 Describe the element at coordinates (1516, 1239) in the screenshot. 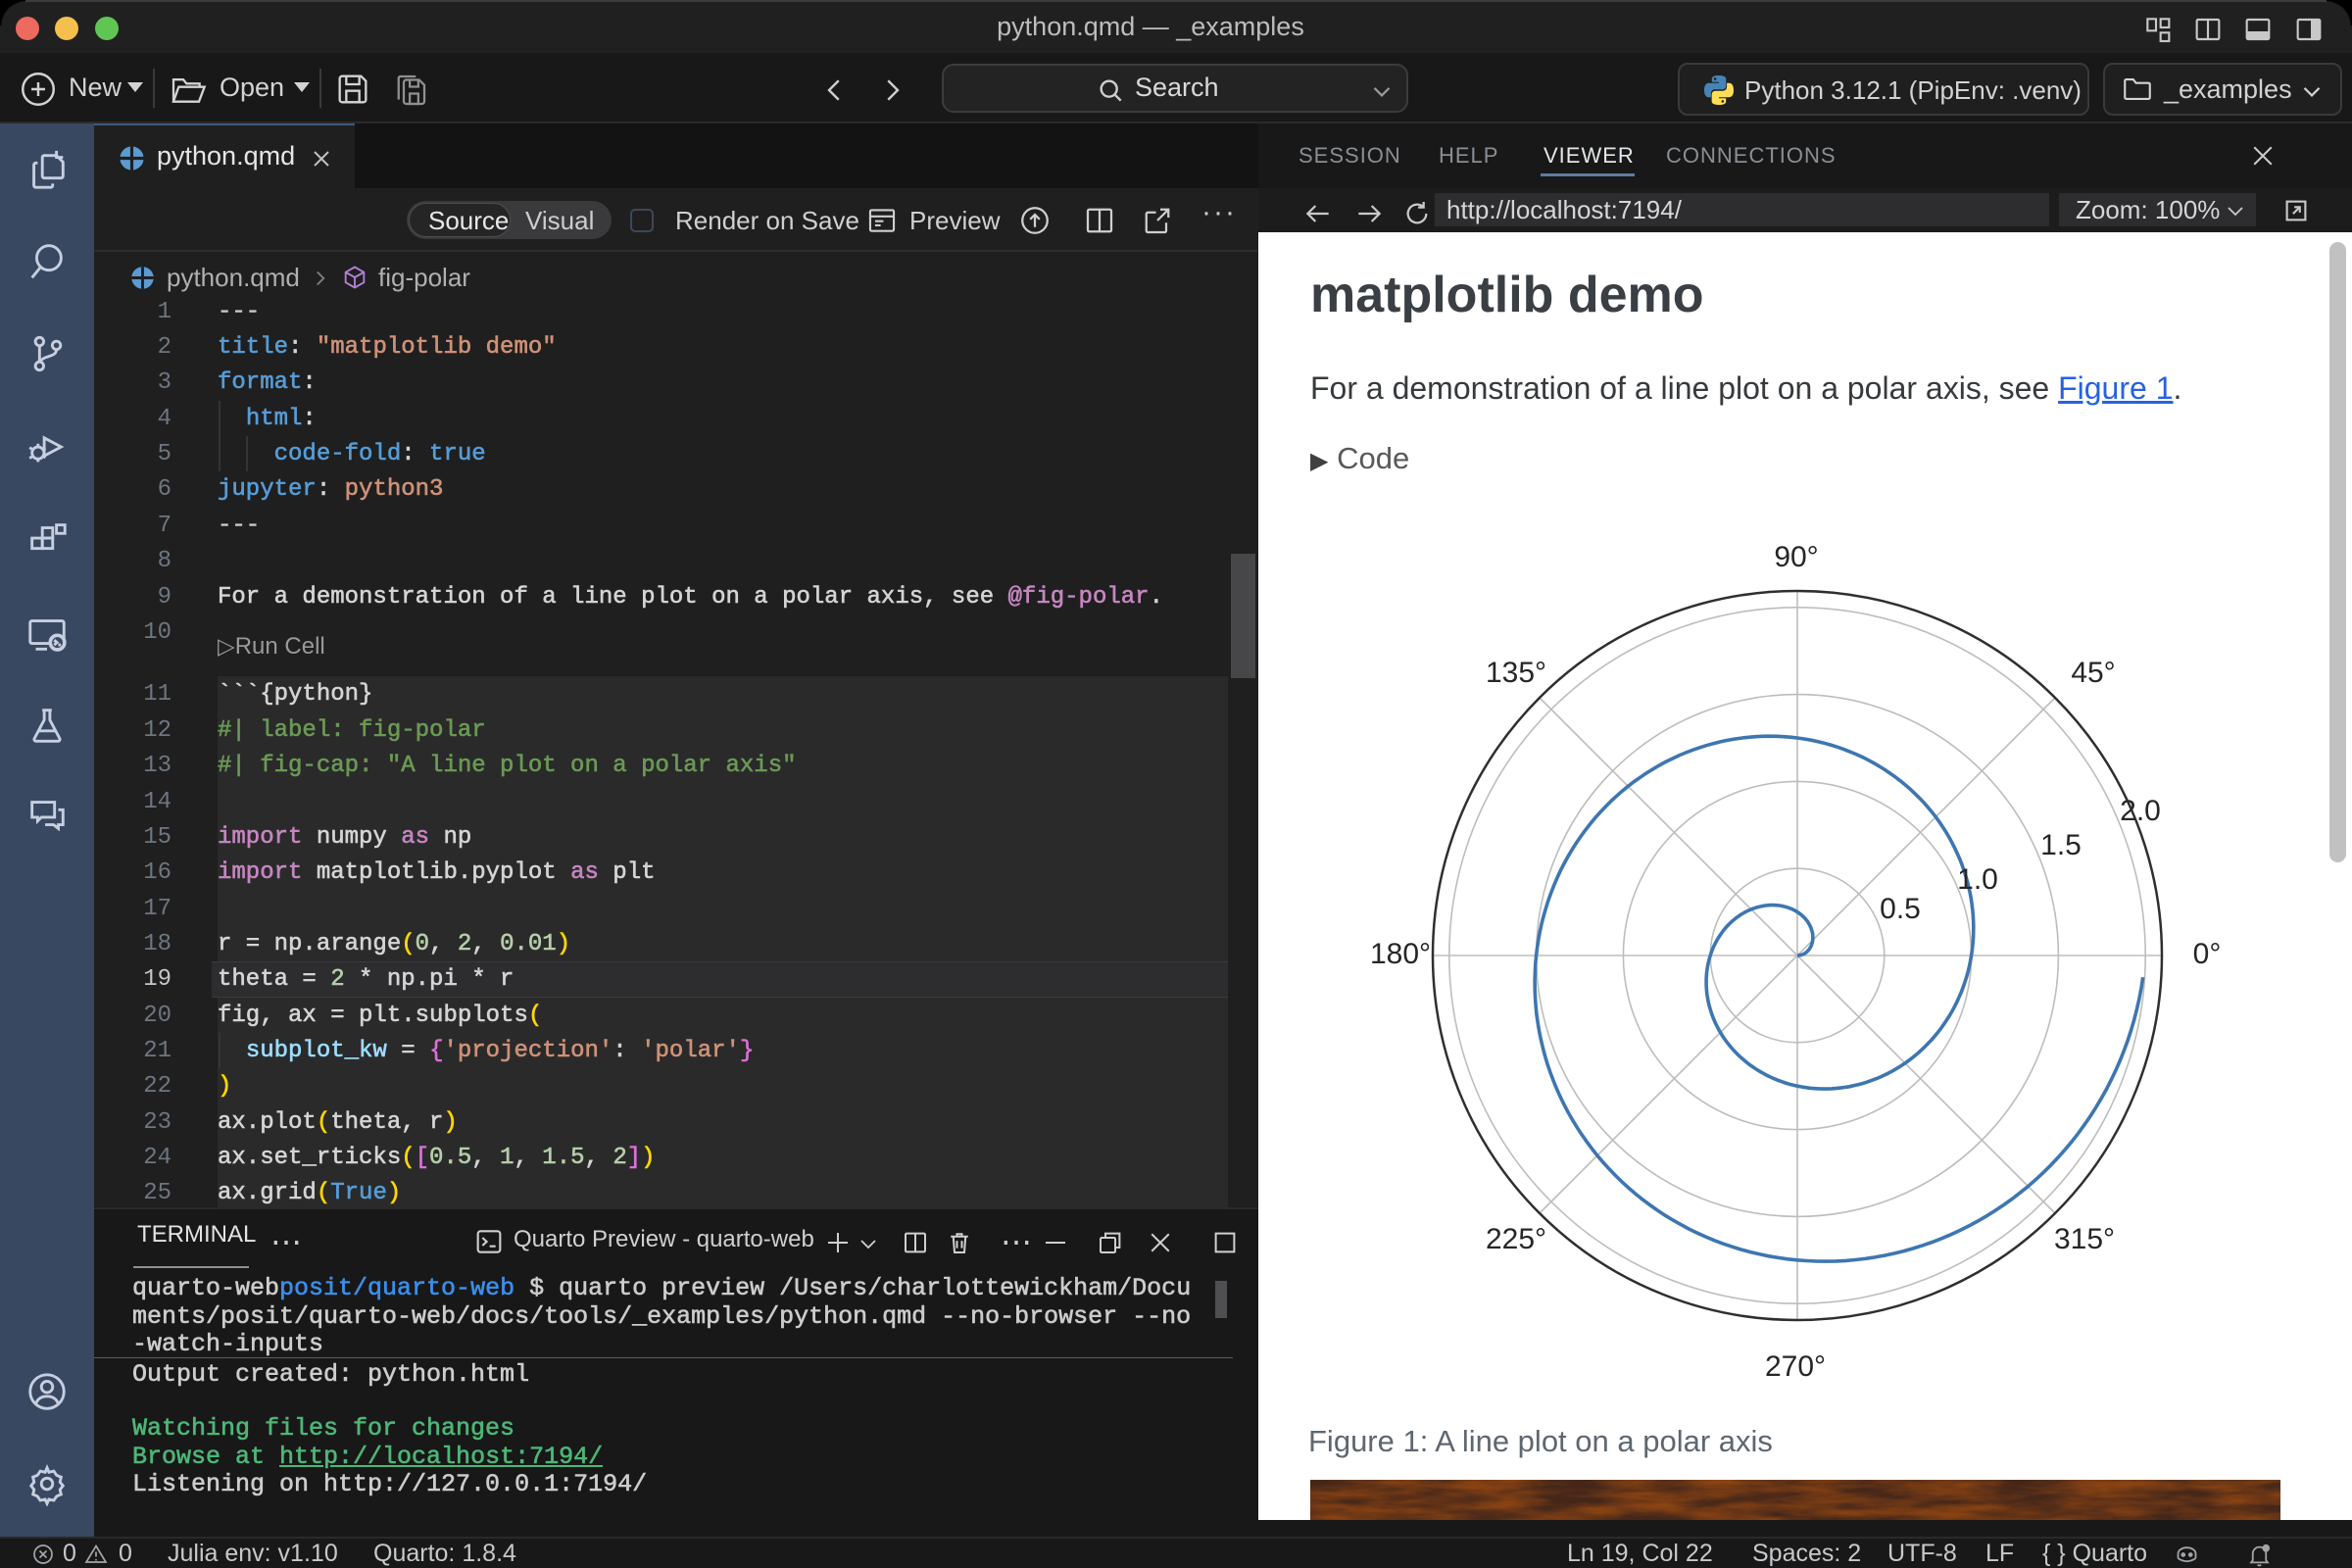

I see `svg-text: 225°` at that location.